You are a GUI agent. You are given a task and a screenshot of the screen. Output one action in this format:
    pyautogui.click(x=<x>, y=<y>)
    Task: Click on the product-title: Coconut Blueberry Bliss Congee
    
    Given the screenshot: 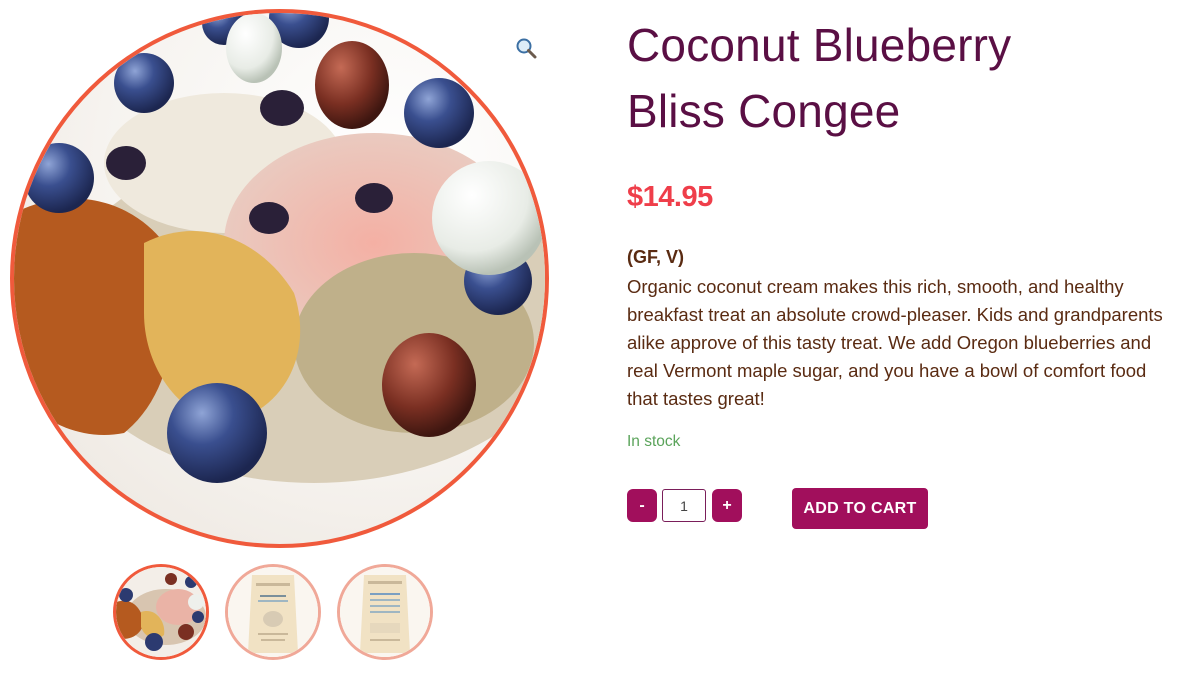 What is the action you would take?
    pyautogui.click(x=899, y=78)
    